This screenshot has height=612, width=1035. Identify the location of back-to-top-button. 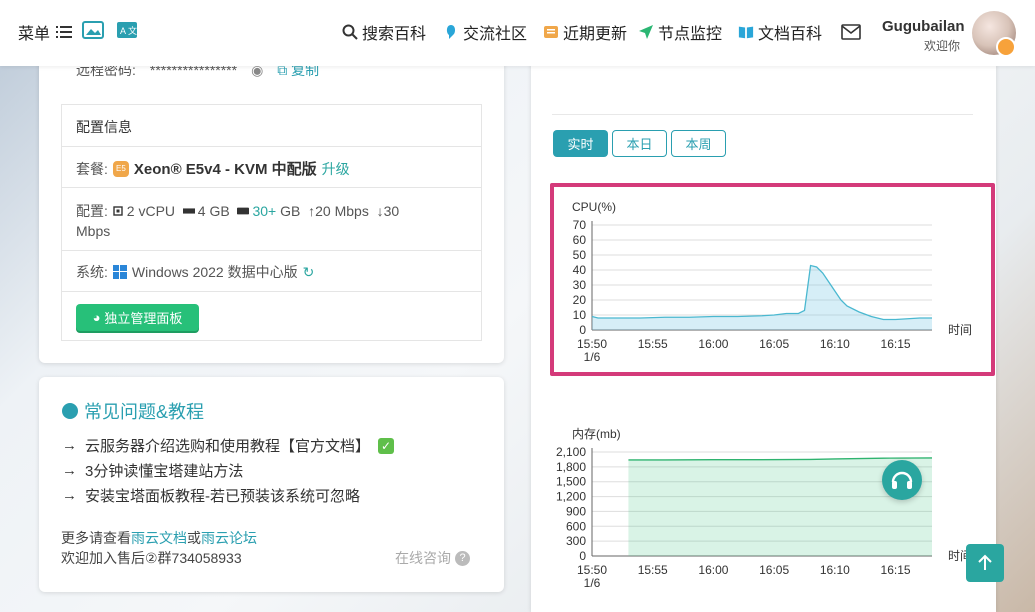
(985, 563).